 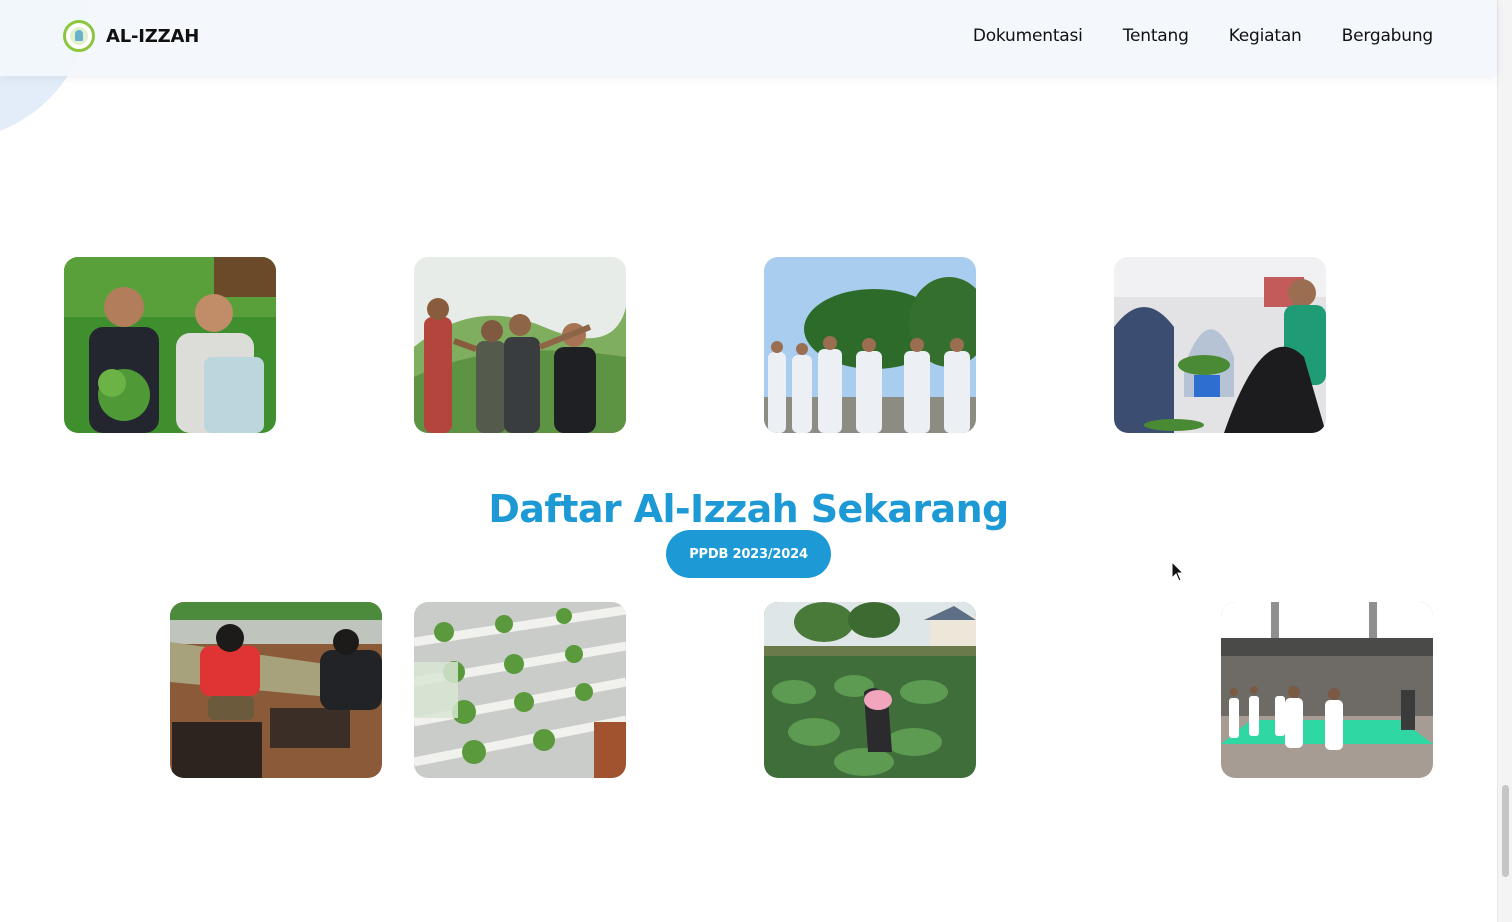 What do you see at coordinates (1505, 831) in the screenshot?
I see `scrollbar-thumb` at bounding box center [1505, 831].